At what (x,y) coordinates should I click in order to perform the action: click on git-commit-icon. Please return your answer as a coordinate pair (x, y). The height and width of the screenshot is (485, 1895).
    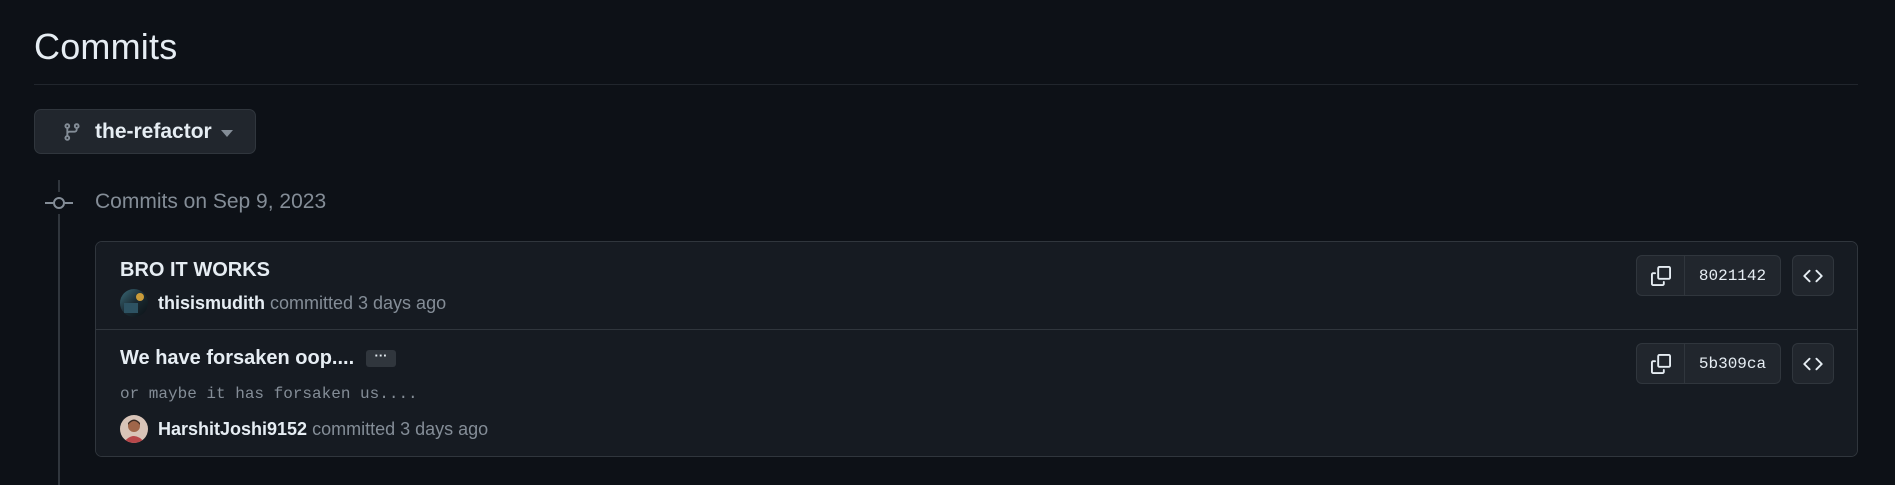
    Looking at the image, I should click on (59, 203).